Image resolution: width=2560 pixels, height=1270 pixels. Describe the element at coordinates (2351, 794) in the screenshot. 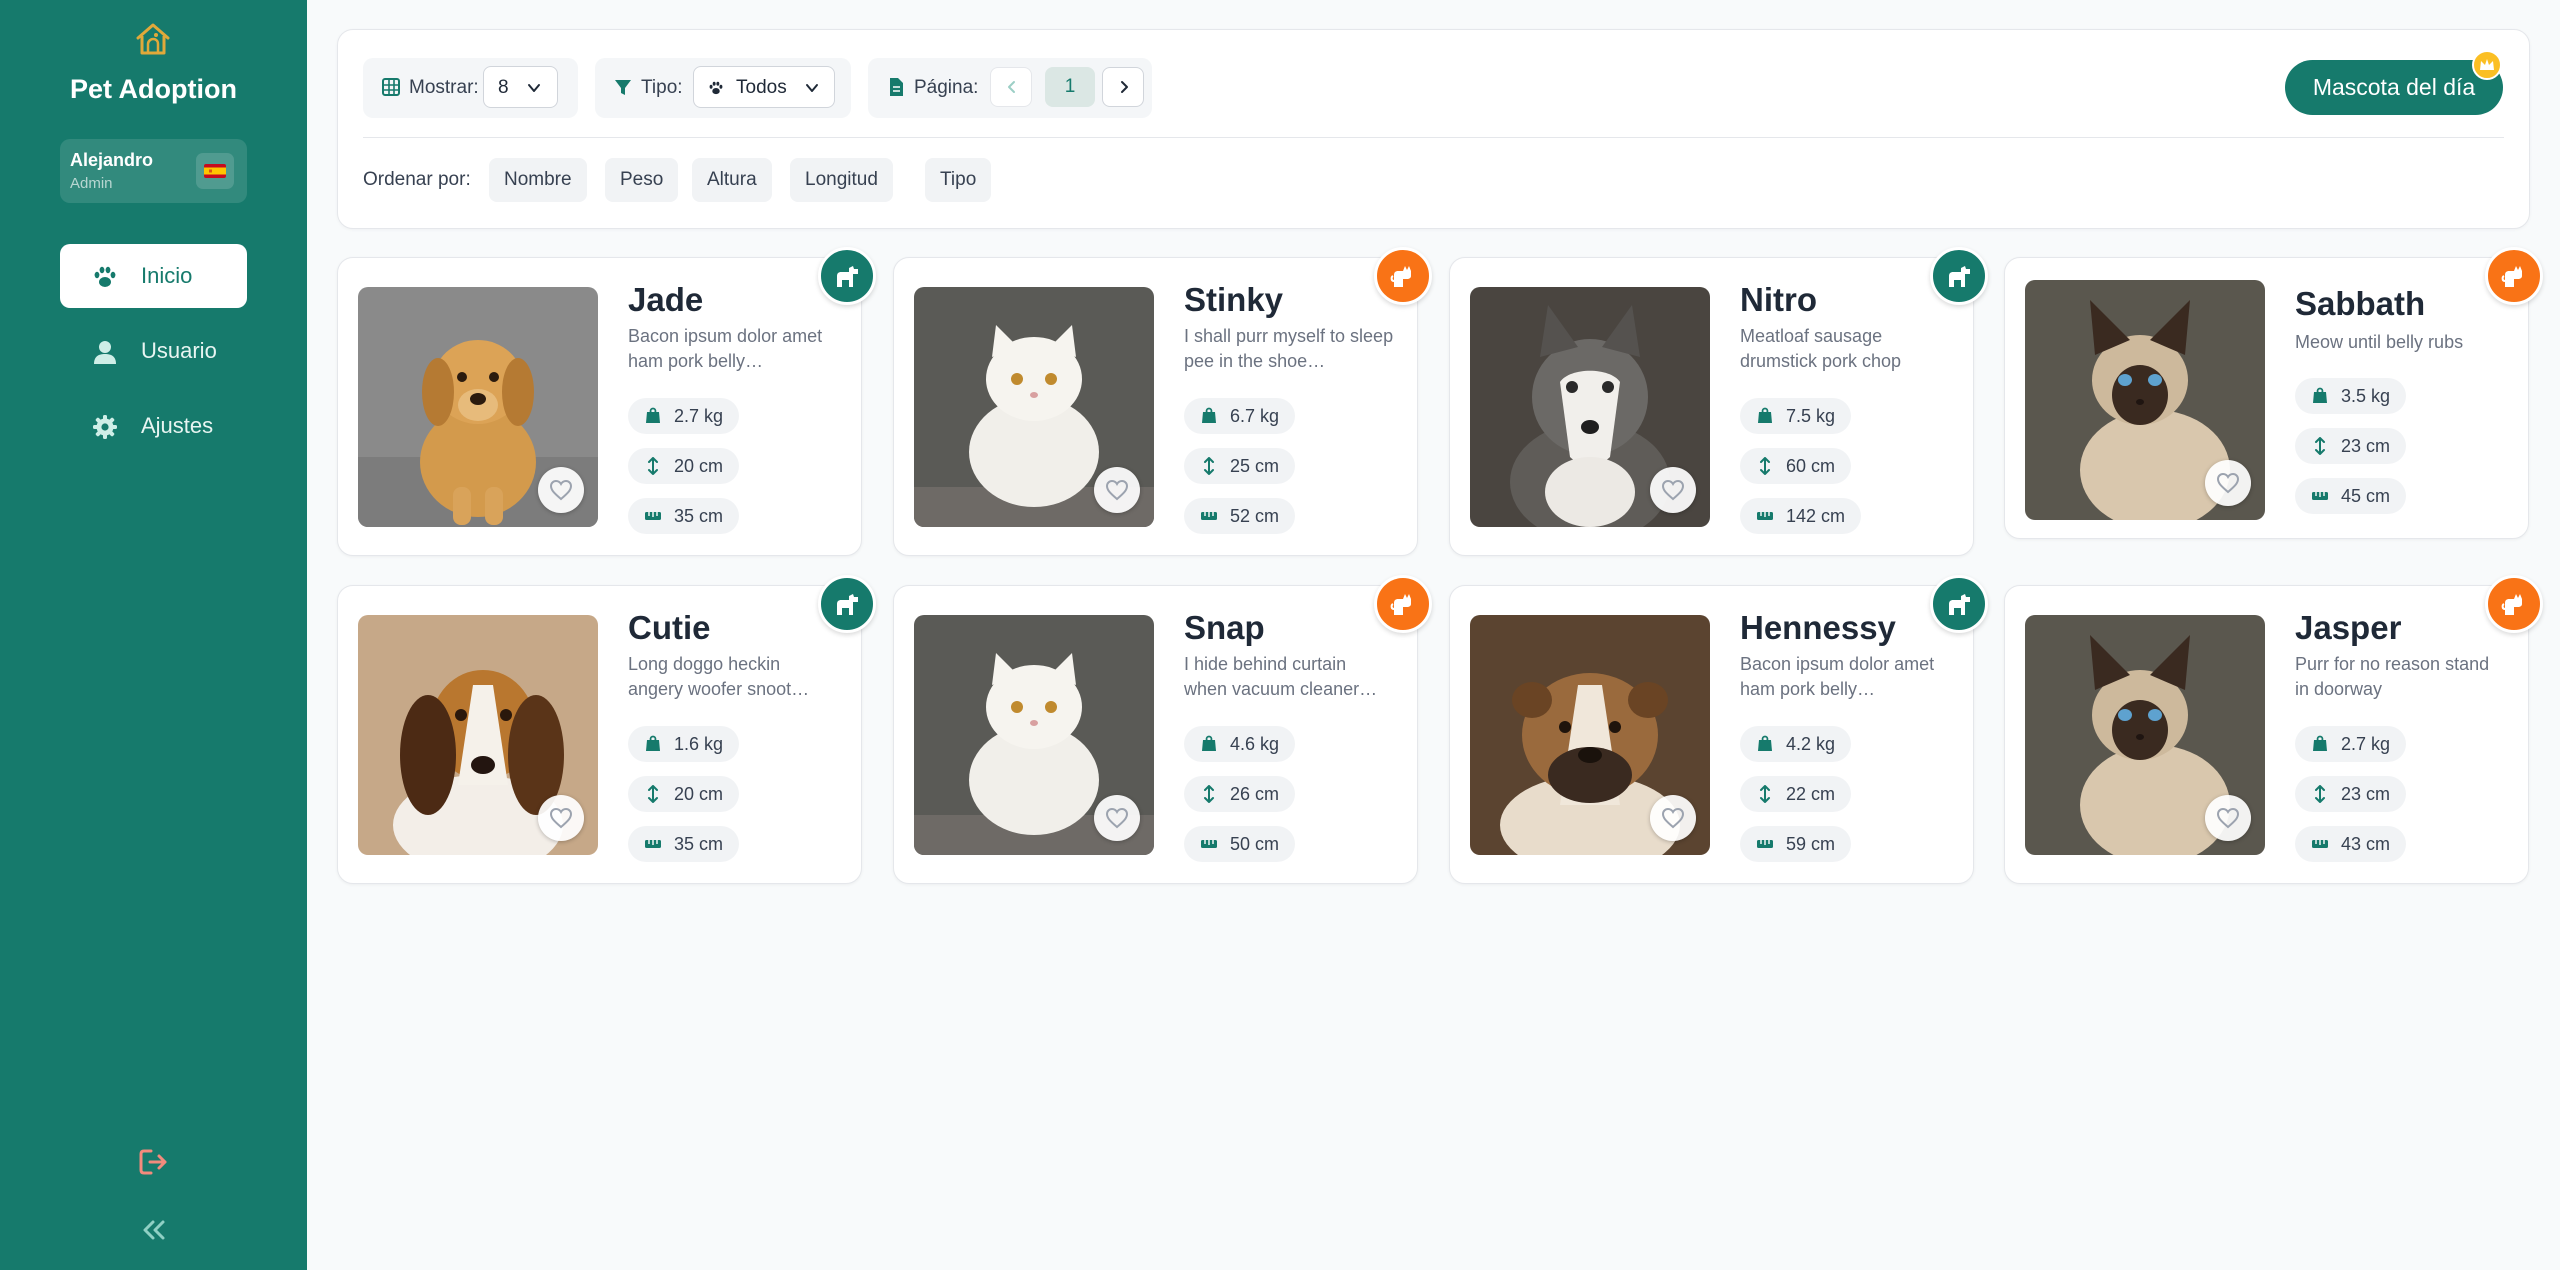

I see `pet-height: 23 cm` at that location.